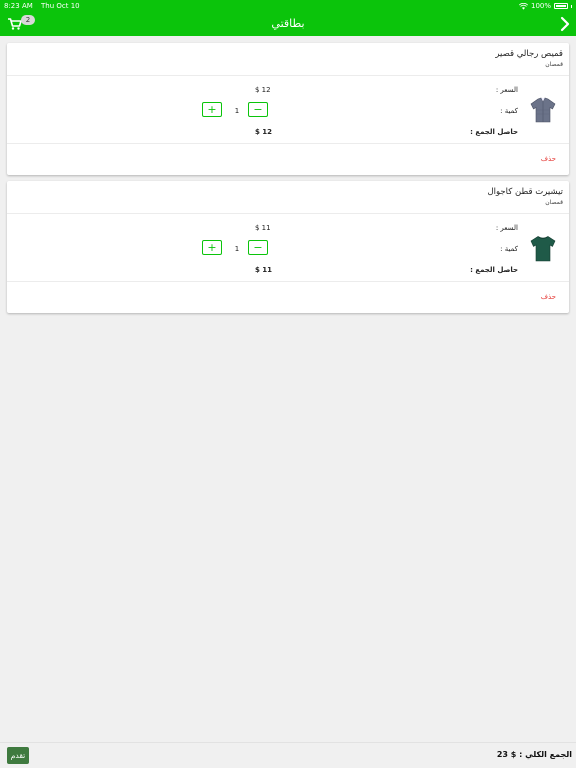  What do you see at coordinates (506, 754) in the screenshot?
I see `total-value: $ 23` at bounding box center [506, 754].